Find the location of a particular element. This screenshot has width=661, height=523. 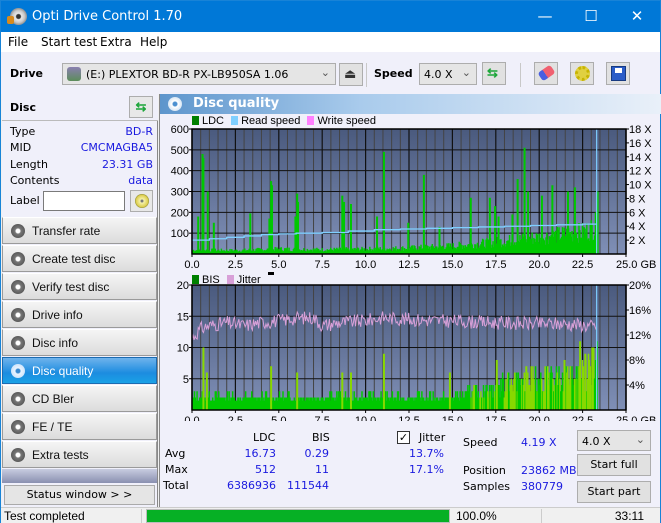

menu-file: File is located at coordinates (18, 42).